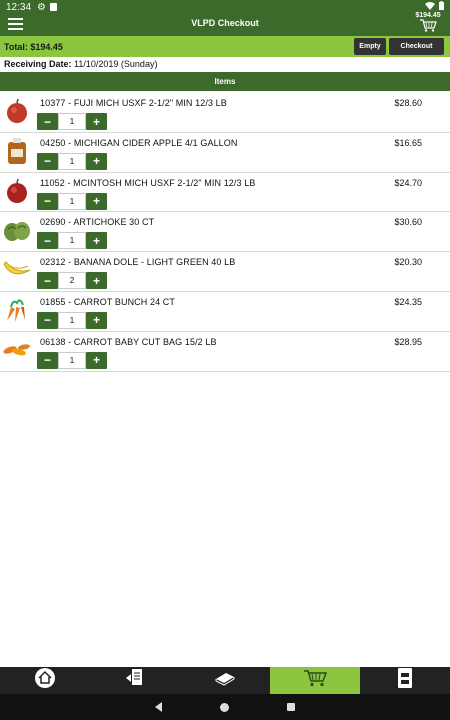 This screenshot has height=720, width=450. I want to click on tab-catalog, so click(225, 680).